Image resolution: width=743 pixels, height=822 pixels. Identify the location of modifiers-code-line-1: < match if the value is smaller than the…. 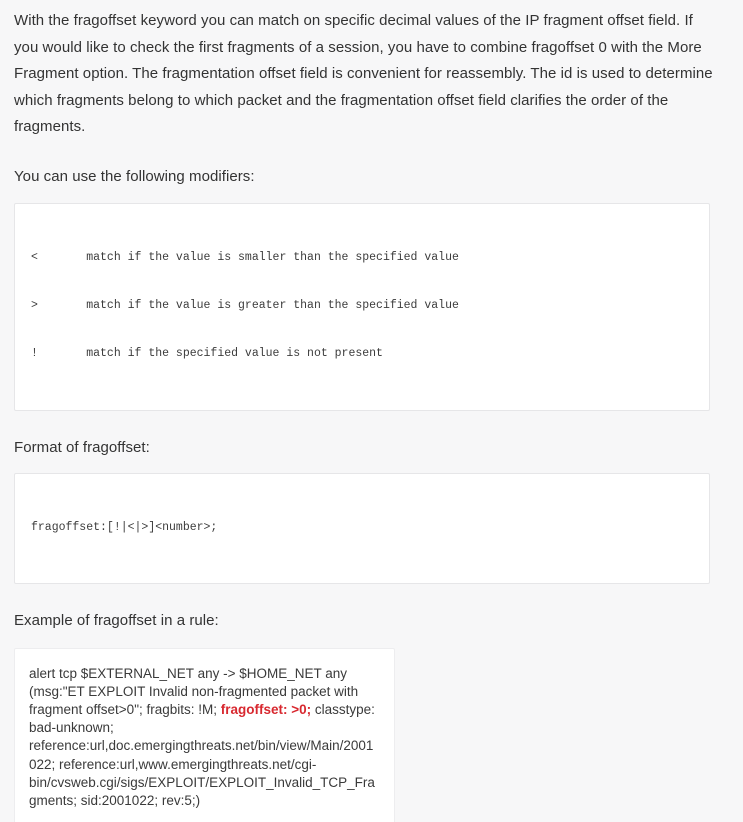
(362, 258).